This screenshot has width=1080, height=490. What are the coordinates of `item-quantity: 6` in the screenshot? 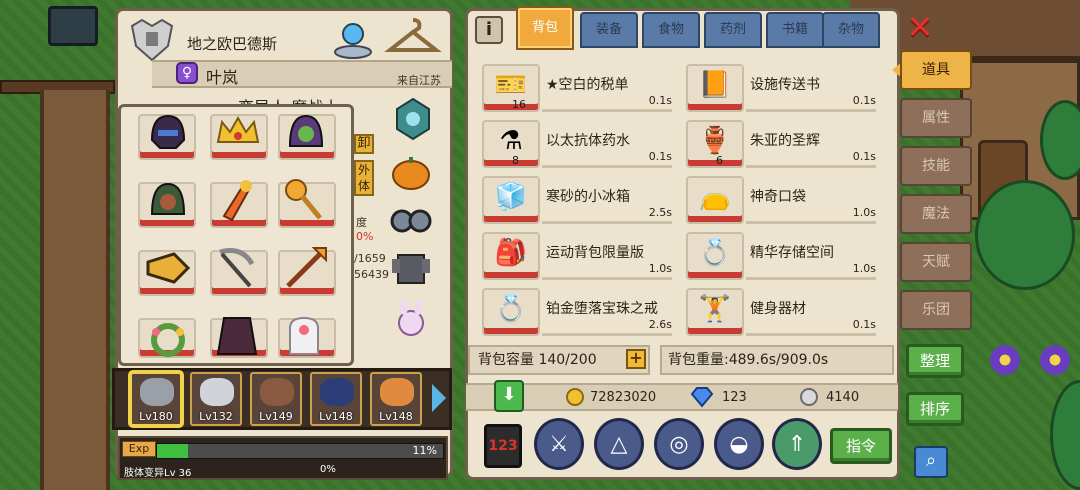 It's located at (719, 160).